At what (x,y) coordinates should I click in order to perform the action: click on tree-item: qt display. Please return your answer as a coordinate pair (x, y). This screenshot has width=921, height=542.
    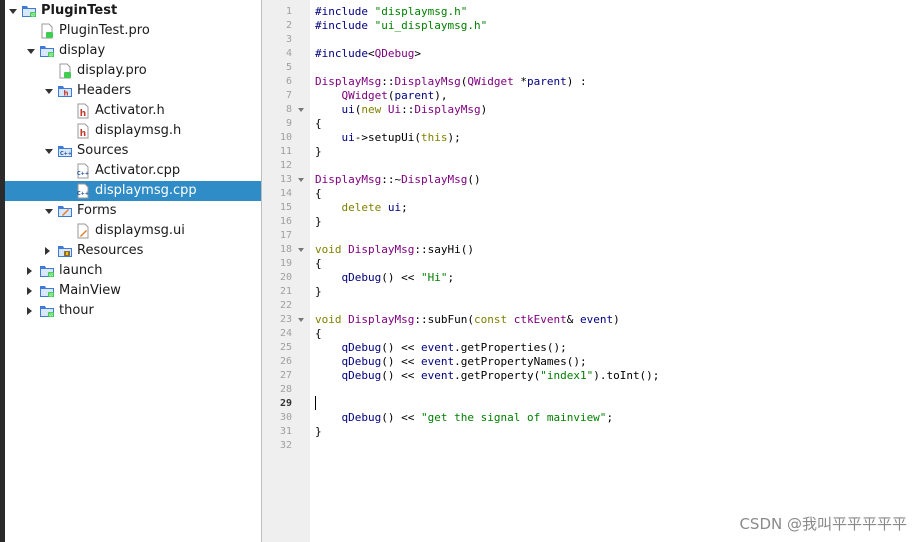
    Looking at the image, I should click on (133, 51).